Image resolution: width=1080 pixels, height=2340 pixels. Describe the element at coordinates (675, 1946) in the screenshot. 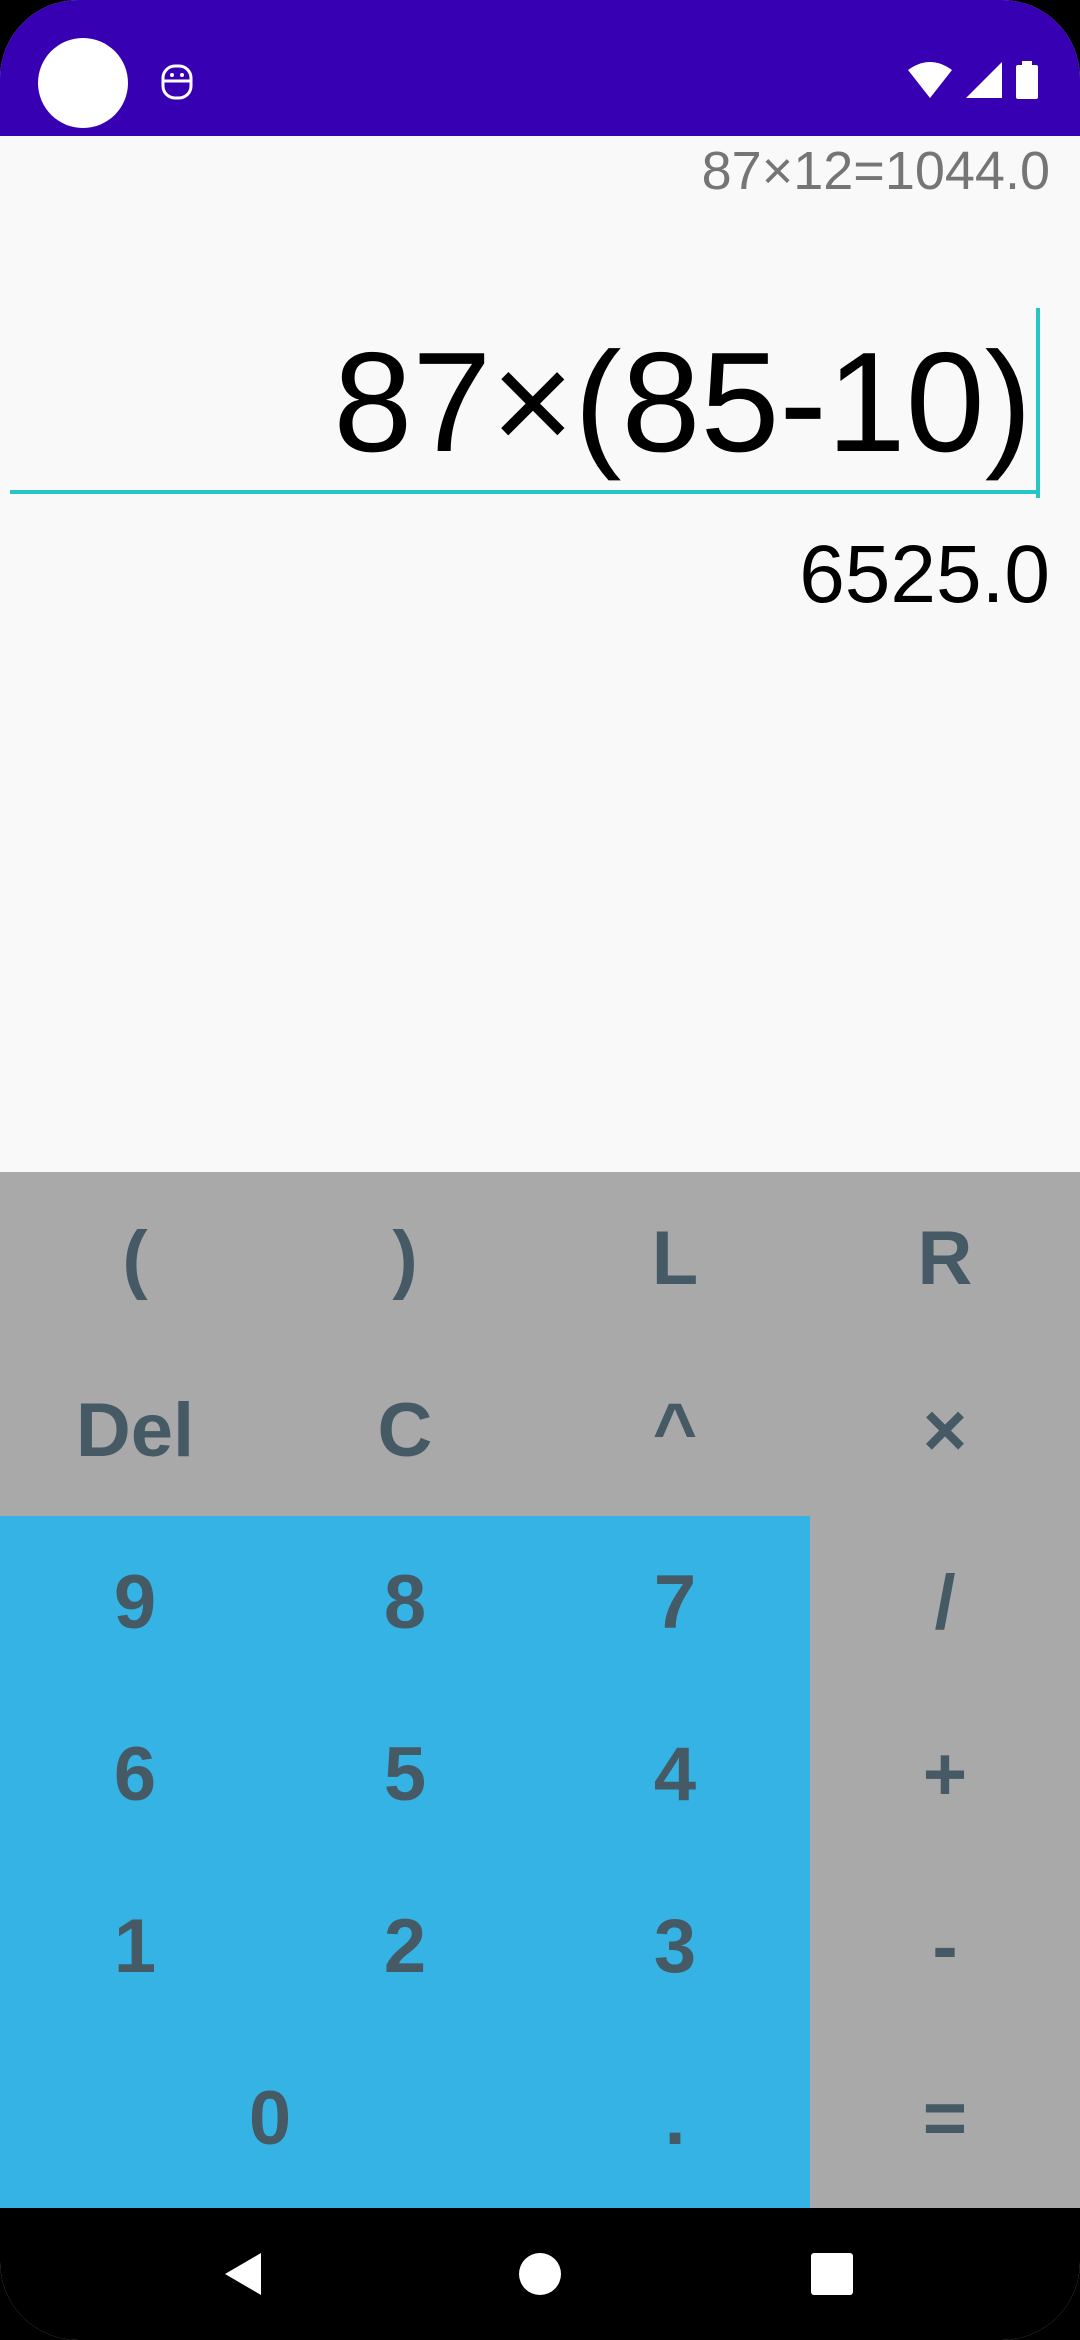

I see `key-3: 3` at that location.